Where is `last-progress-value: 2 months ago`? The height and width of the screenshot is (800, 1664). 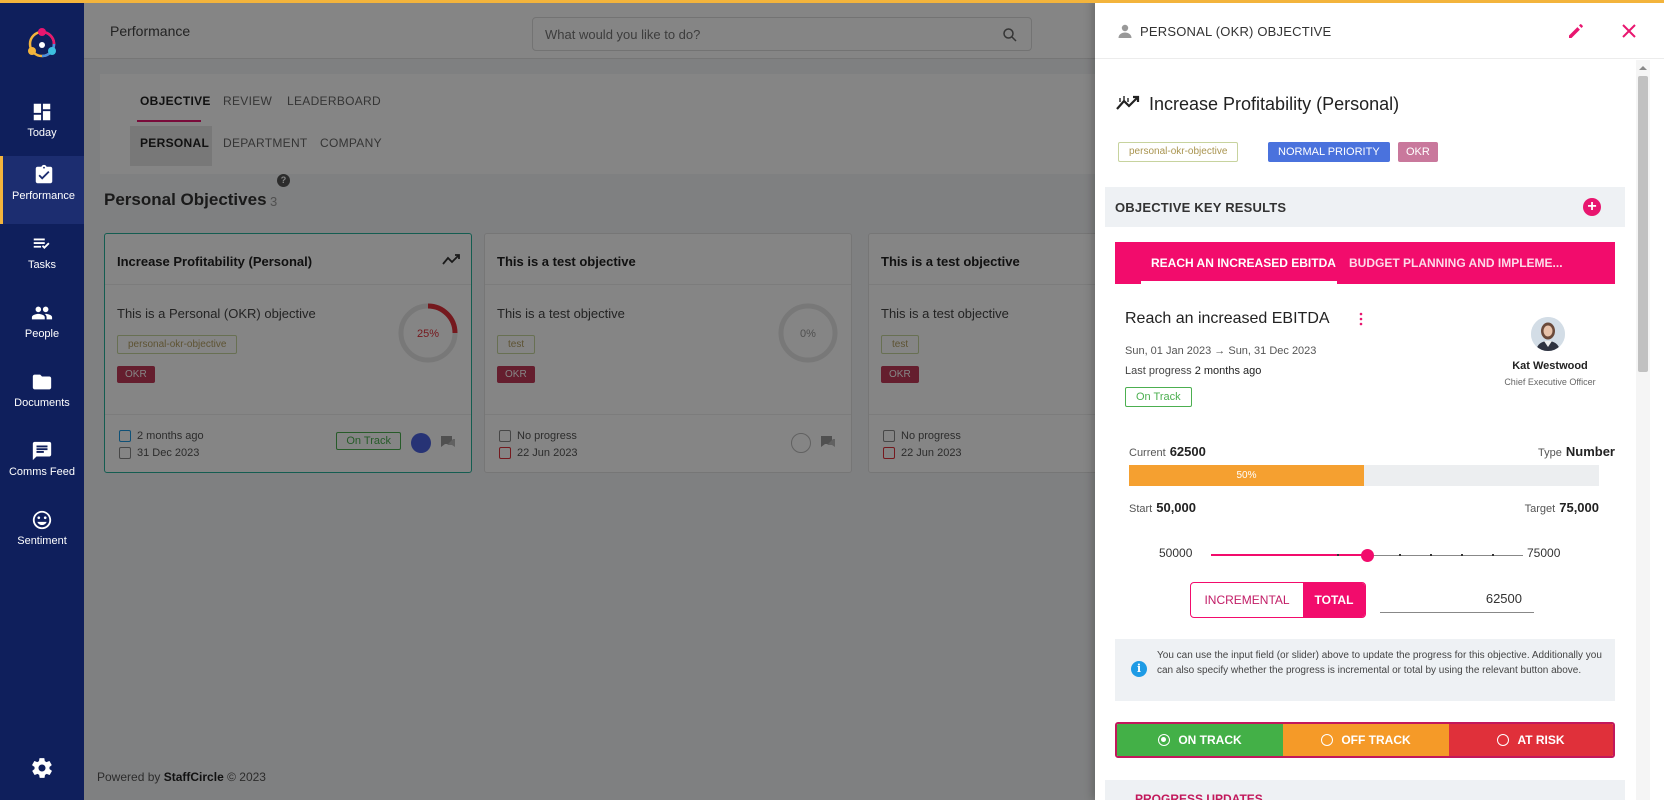 last-progress-value: 2 months ago is located at coordinates (1228, 371).